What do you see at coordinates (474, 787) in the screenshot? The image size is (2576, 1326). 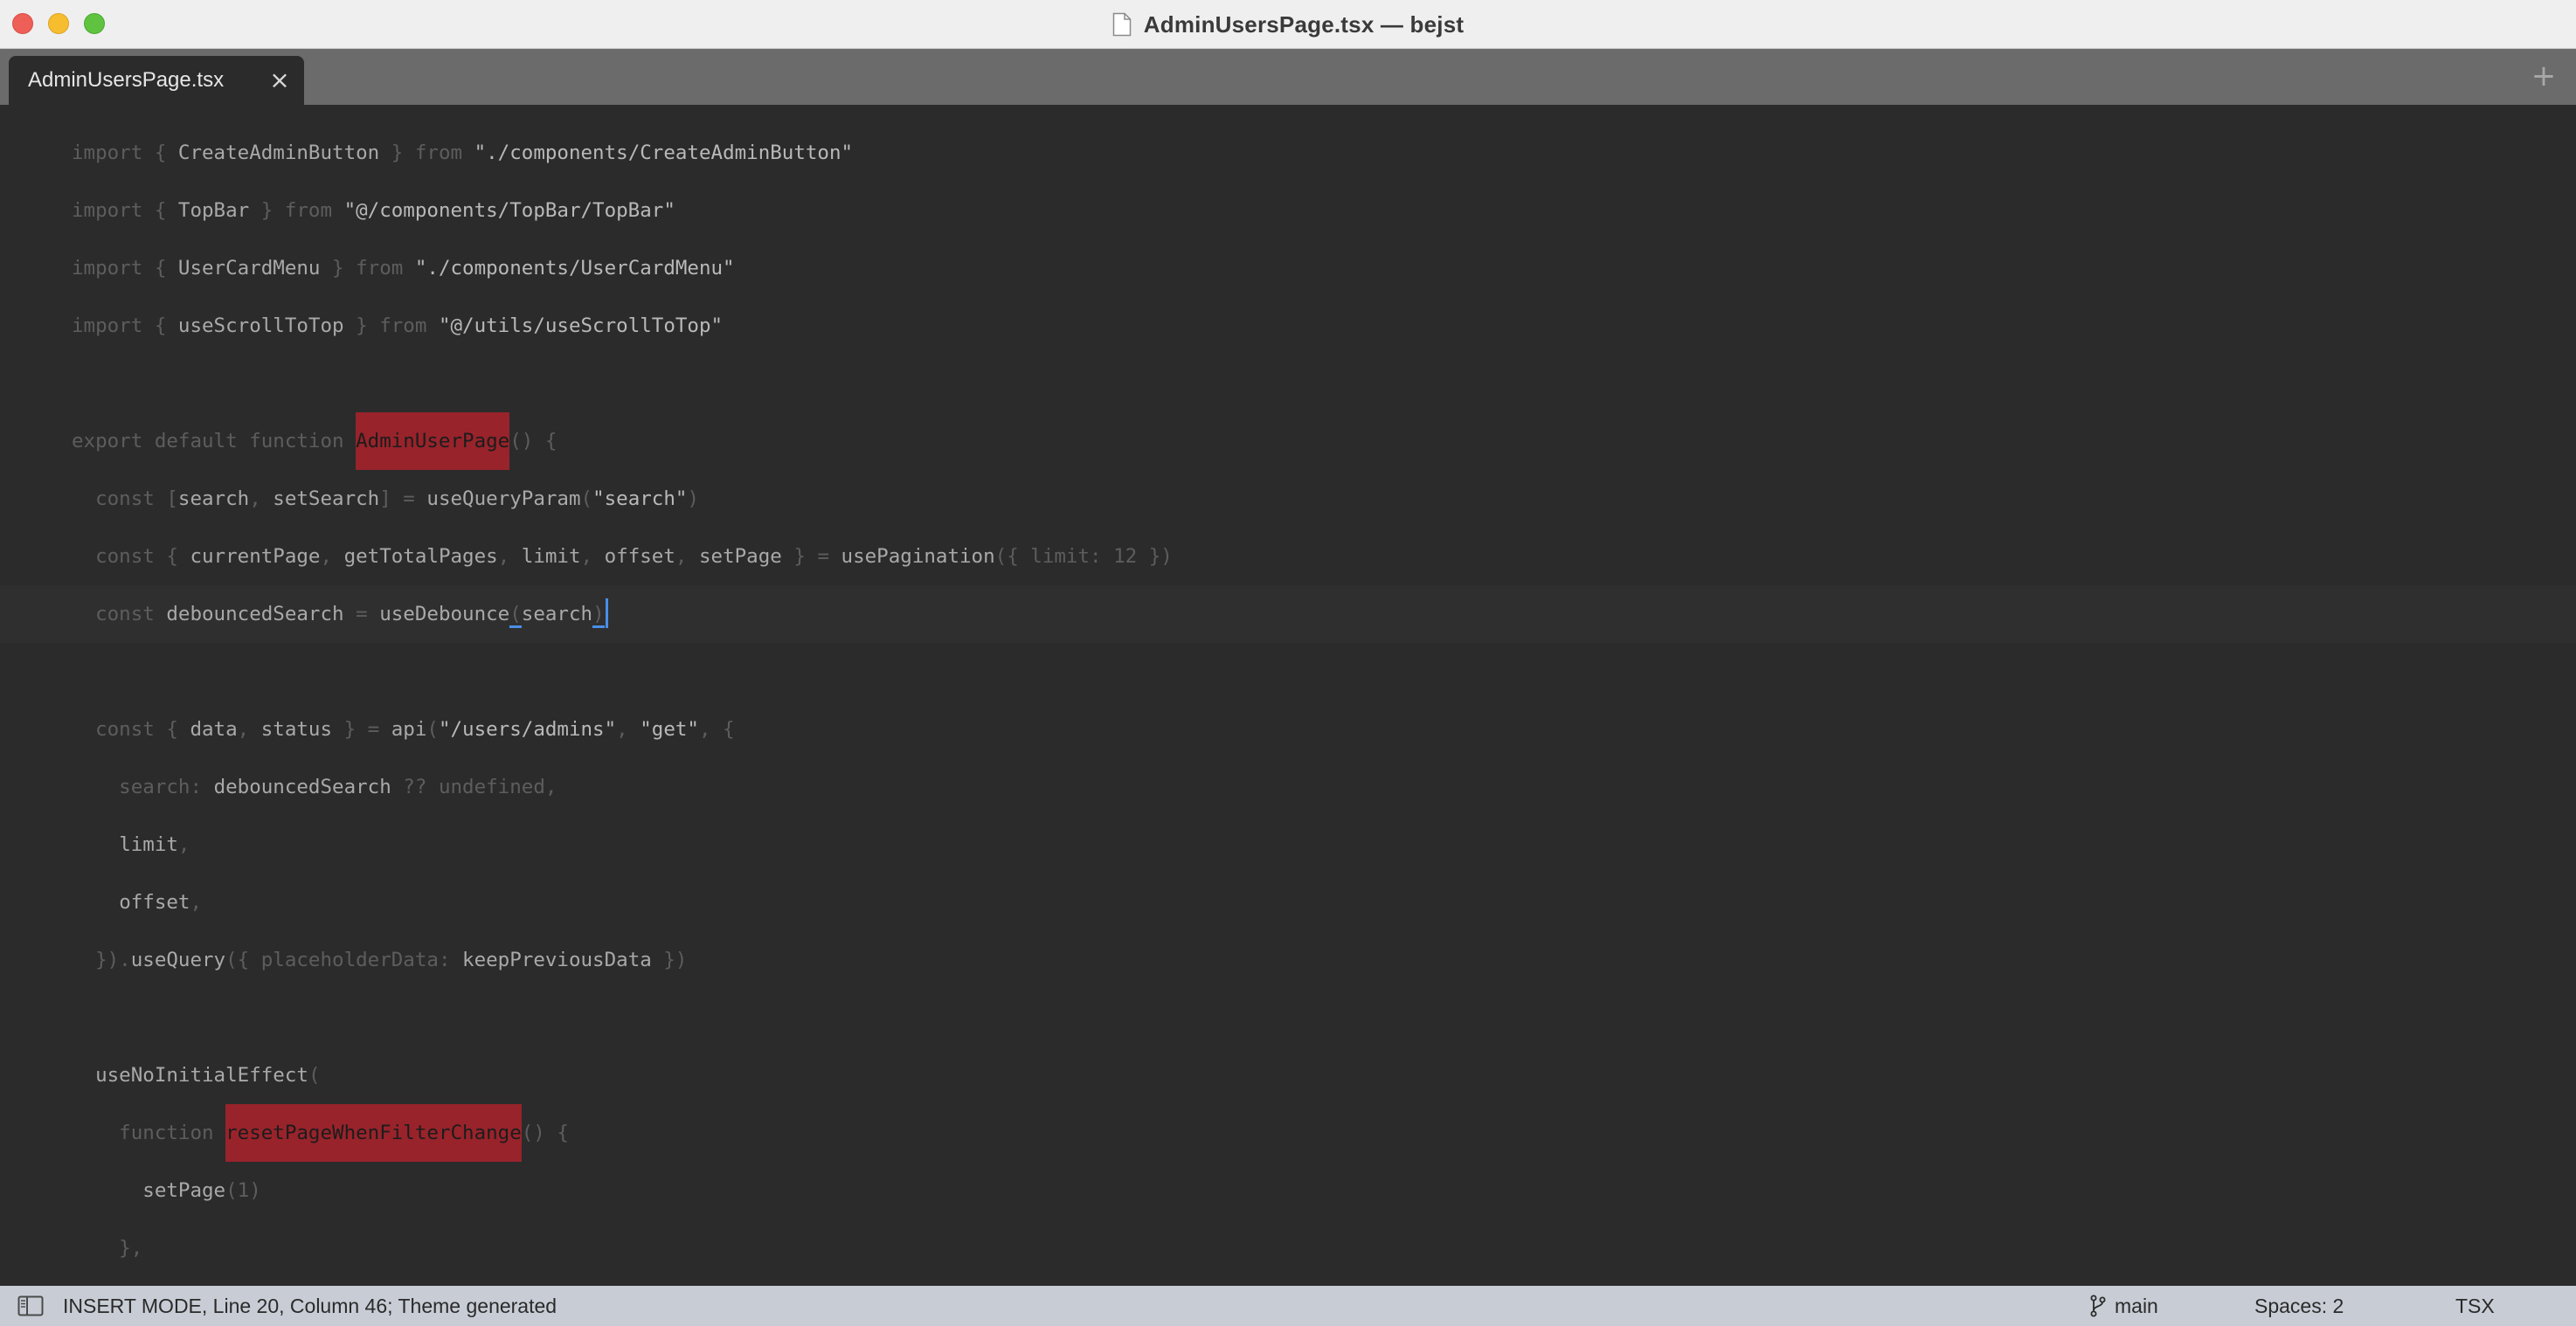 I see `code-token: ?? undefined,` at bounding box center [474, 787].